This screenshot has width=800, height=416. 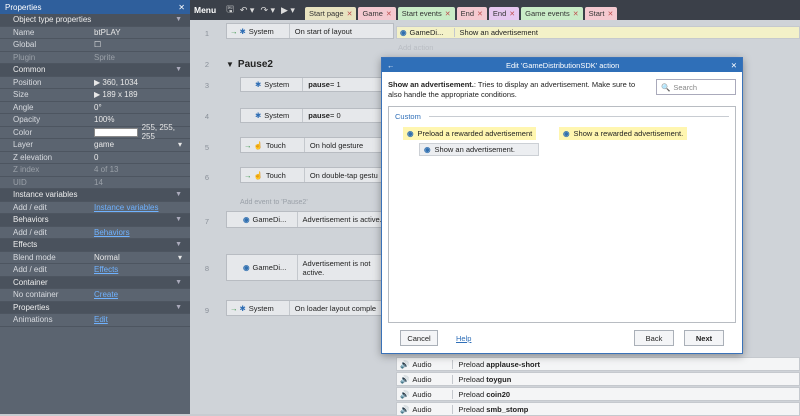 I want to click on property-value: 255, 255, 255, so click(x=139, y=132).